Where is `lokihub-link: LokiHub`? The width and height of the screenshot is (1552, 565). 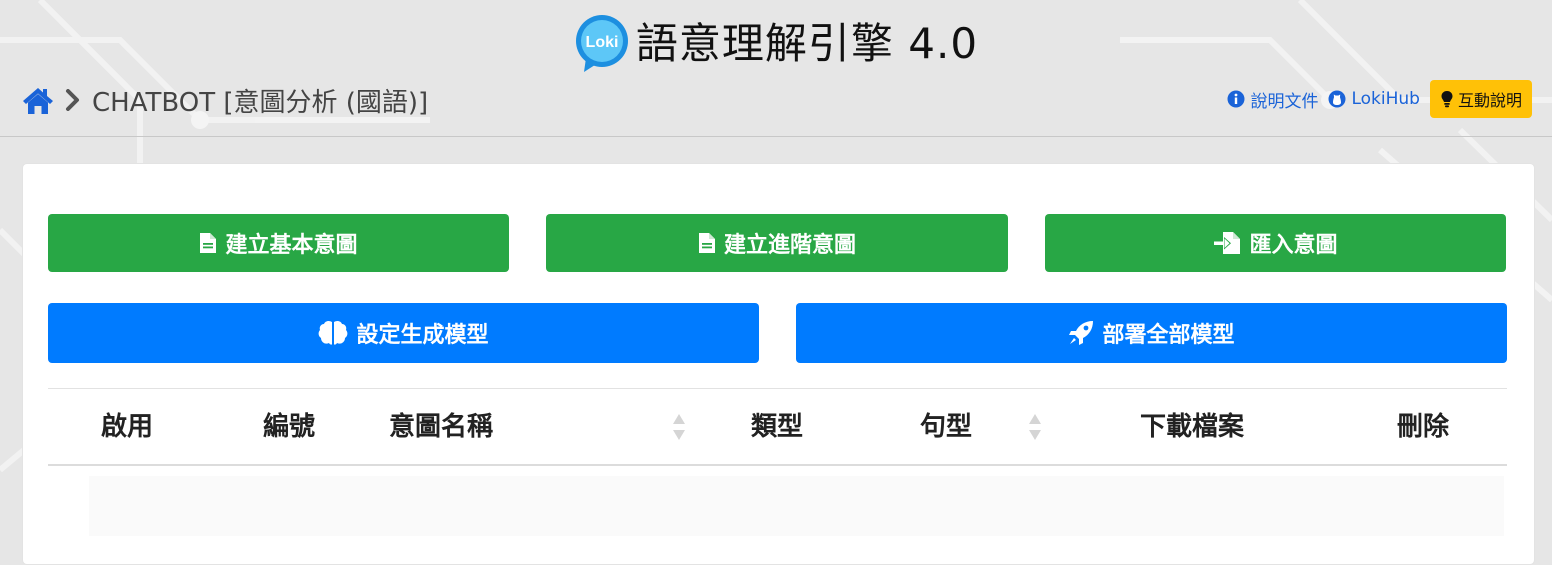
lokihub-link: LokiHub is located at coordinates (1374, 99).